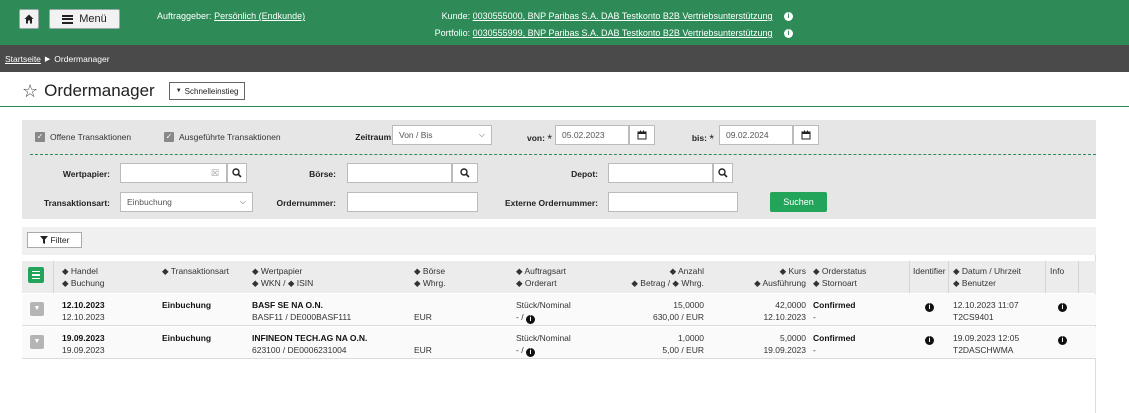  I want to click on col-wertpapier: ◆ Wertpapier ◆ WKN / ◆ ISIN, so click(282, 277).